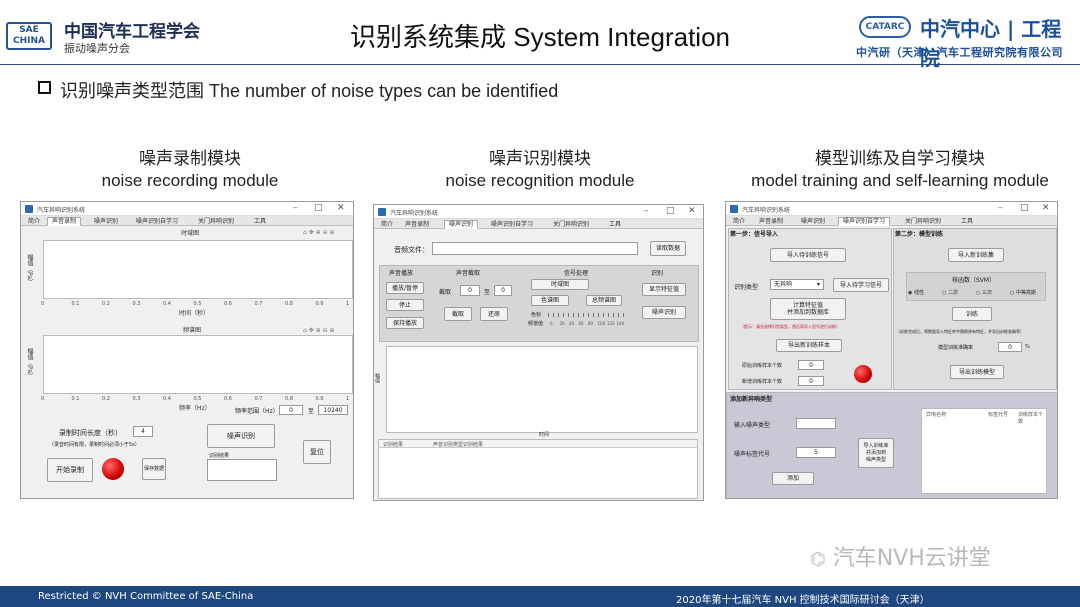 The image size is (1080, 607). What do you see at coordinates (797, 284) in the screenshot?
I see `type-select: 无异响 ▾` at bounding box center [797, 284].